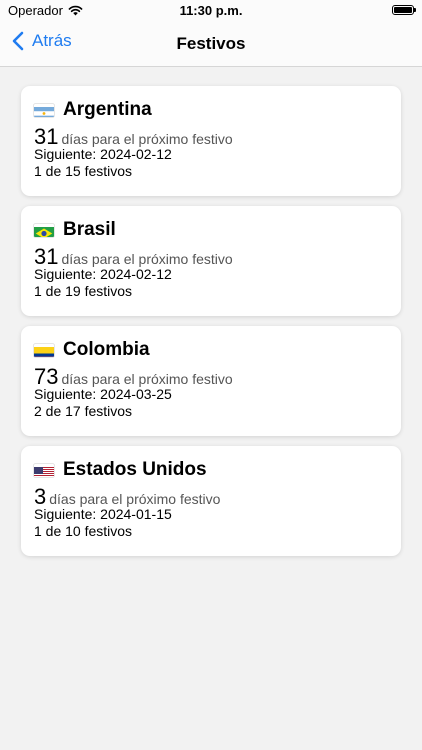 This screenshot has width=422, height=750. What do you see at coordinates (44, 110) in the screenshot?
I see `argentina-flag-icon` at bounding box center [44, 110].